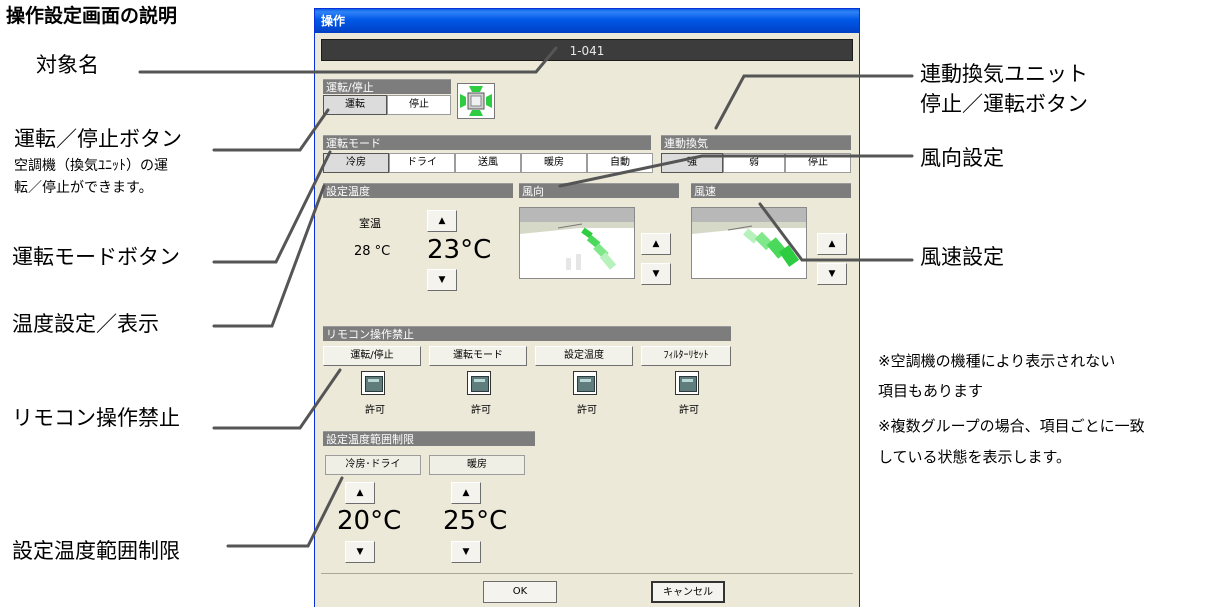 This screenshot has height=607, width=1223. I want to click on set-temp-value: 23°C, so click(459, 250).